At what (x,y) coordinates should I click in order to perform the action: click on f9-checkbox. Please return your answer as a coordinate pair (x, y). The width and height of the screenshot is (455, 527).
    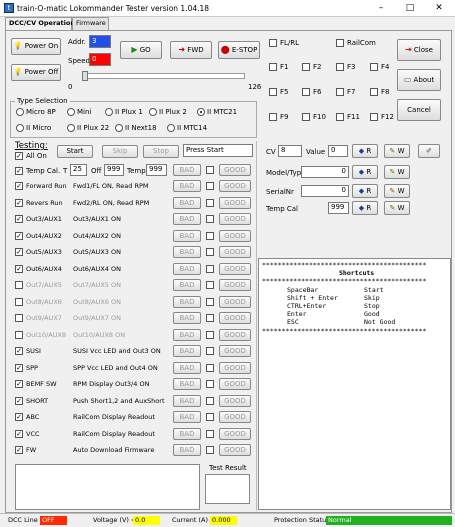
    Looking at the image, I should click on (273, 117).